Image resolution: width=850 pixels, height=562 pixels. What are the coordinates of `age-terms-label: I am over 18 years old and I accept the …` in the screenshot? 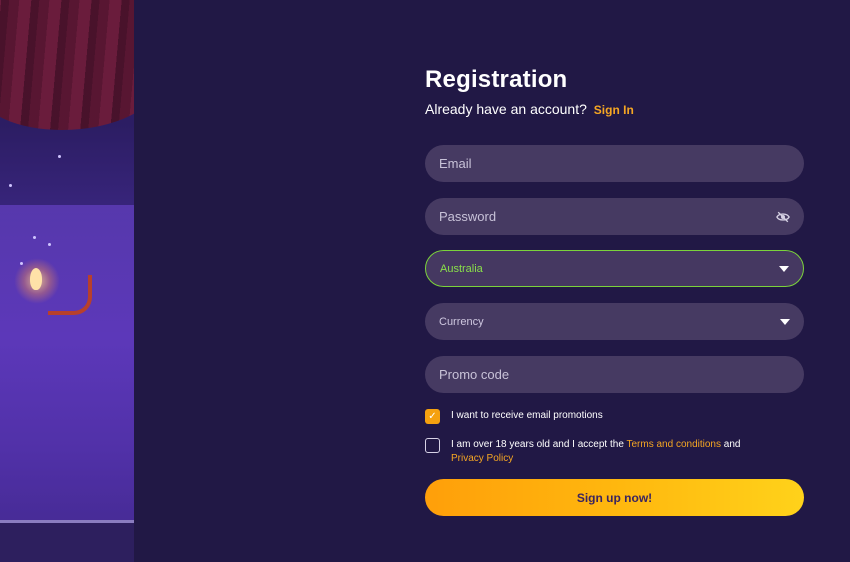 It's located at (595, 452).